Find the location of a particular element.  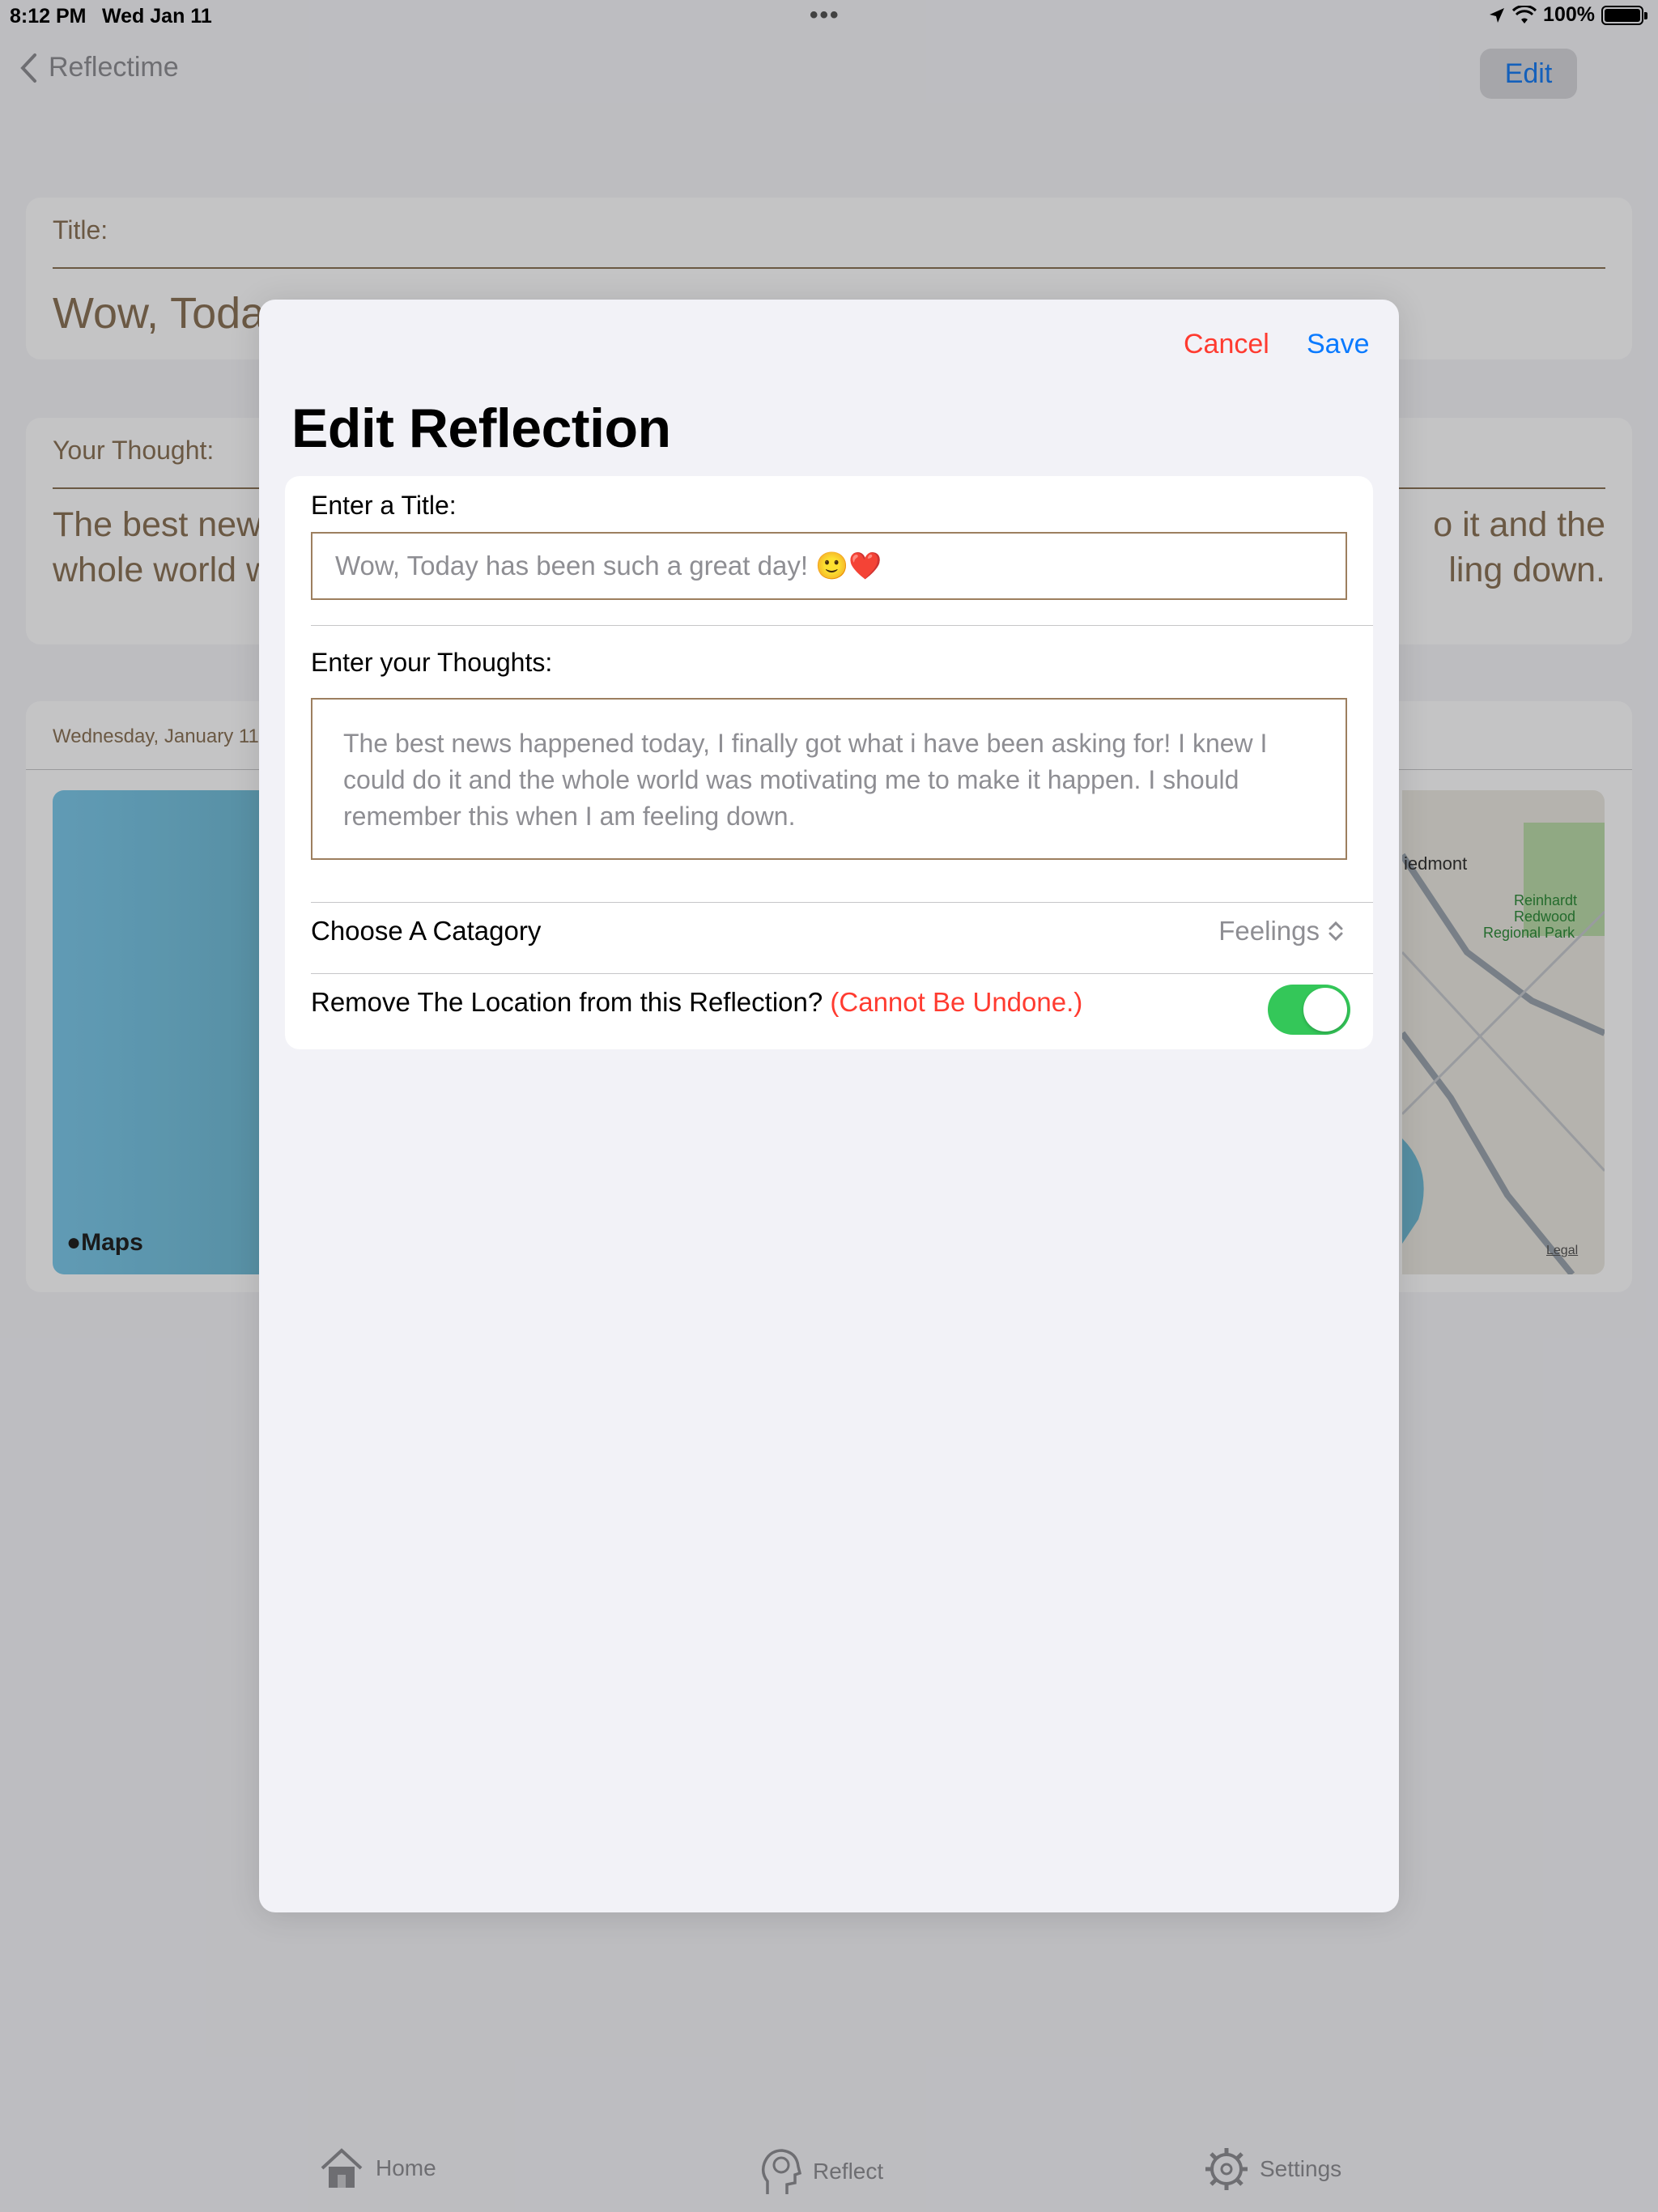

save-button: Save is located at coordinates (1338, 345).